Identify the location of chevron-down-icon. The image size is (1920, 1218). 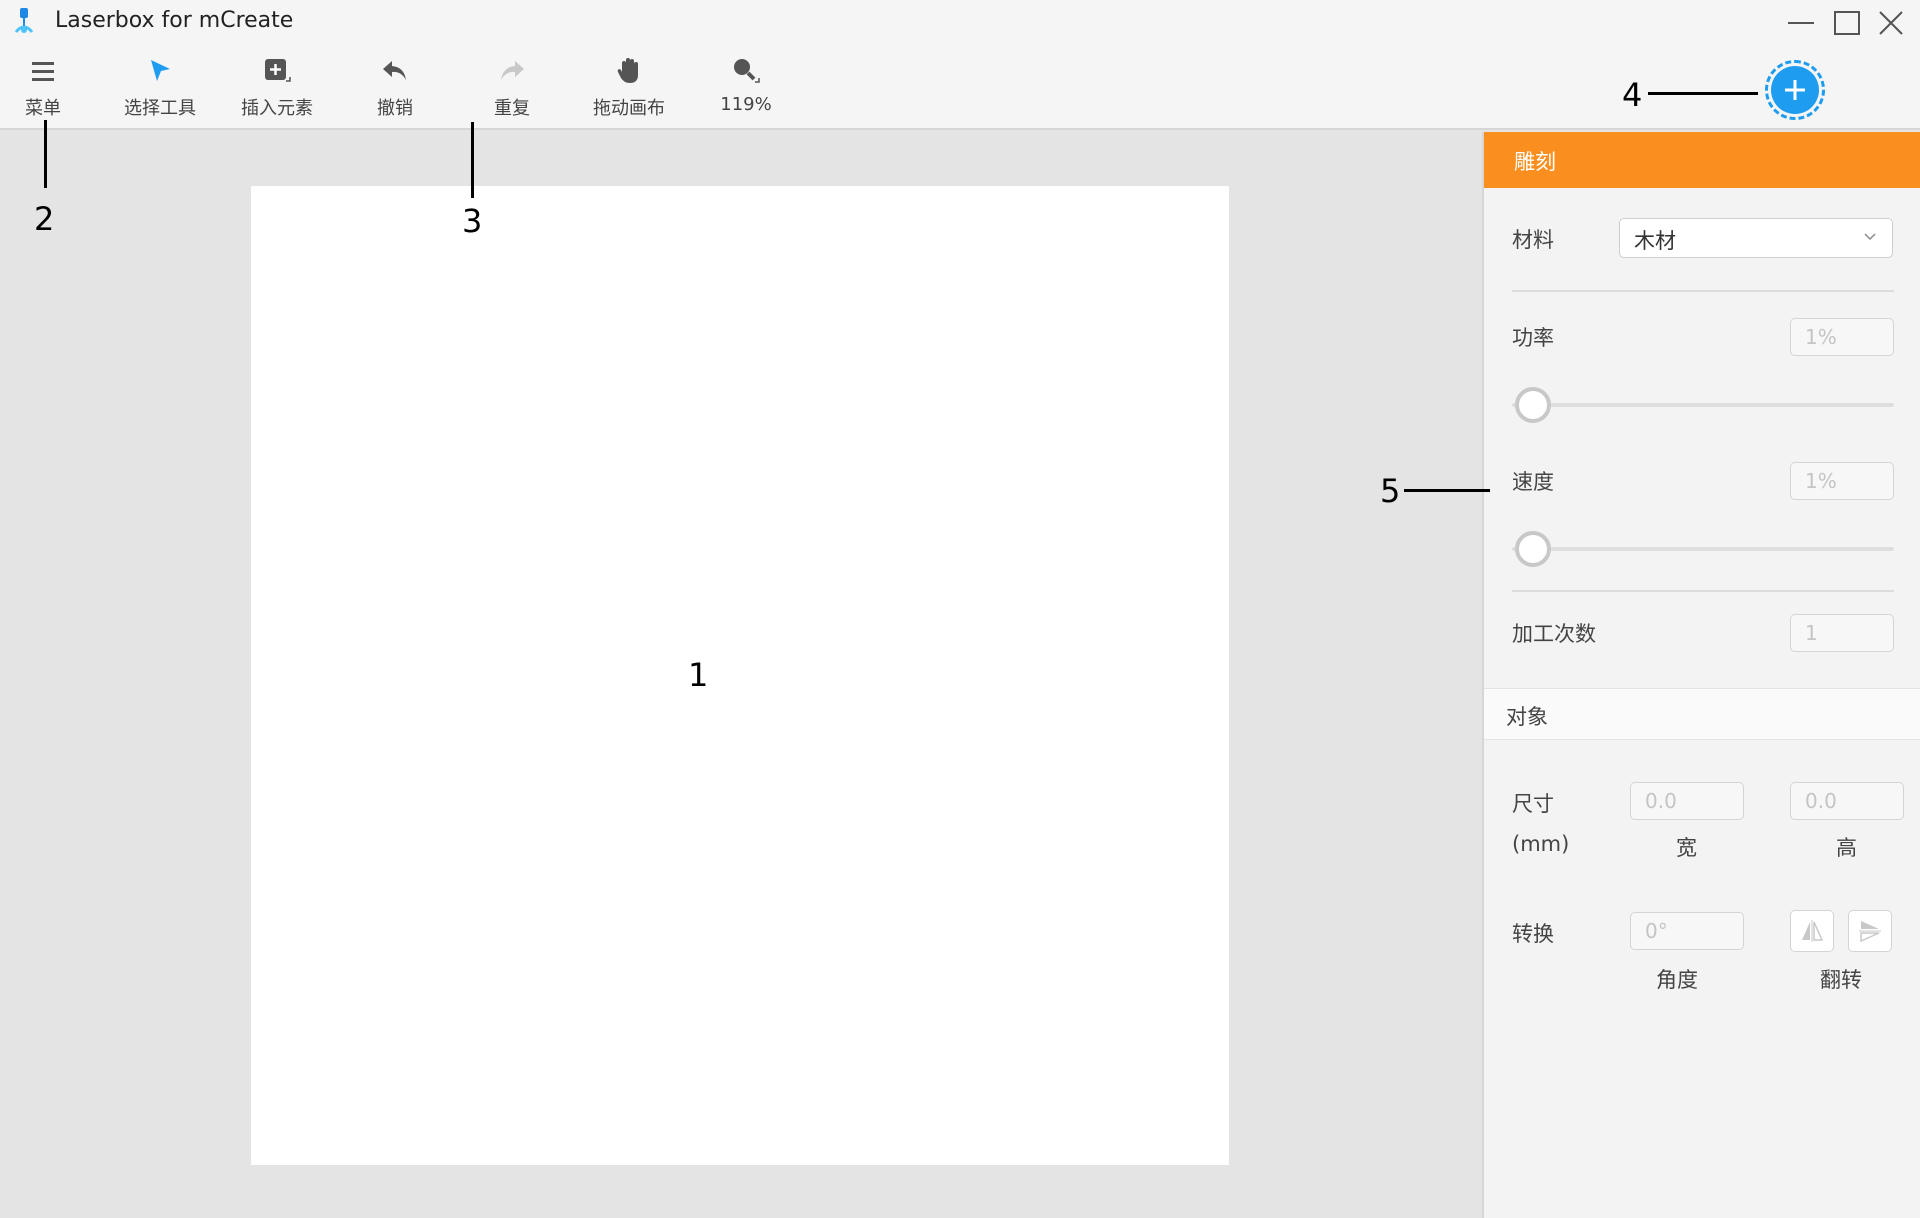
(1870, 239).